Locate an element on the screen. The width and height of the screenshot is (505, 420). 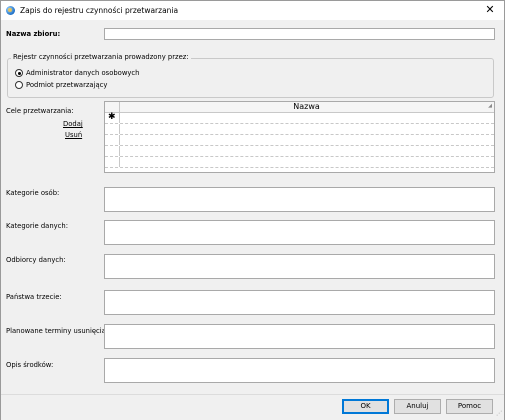
panstwa-label: Państwa trzecie: is located at coordinates (34, 297).